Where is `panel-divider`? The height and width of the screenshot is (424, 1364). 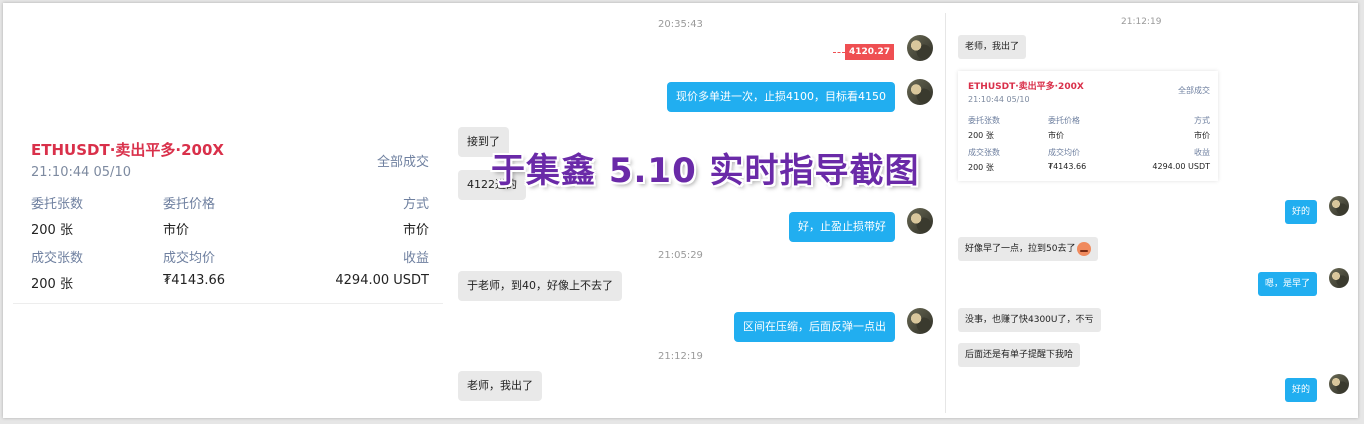 panel-divider is located at coordinates (945, 213).